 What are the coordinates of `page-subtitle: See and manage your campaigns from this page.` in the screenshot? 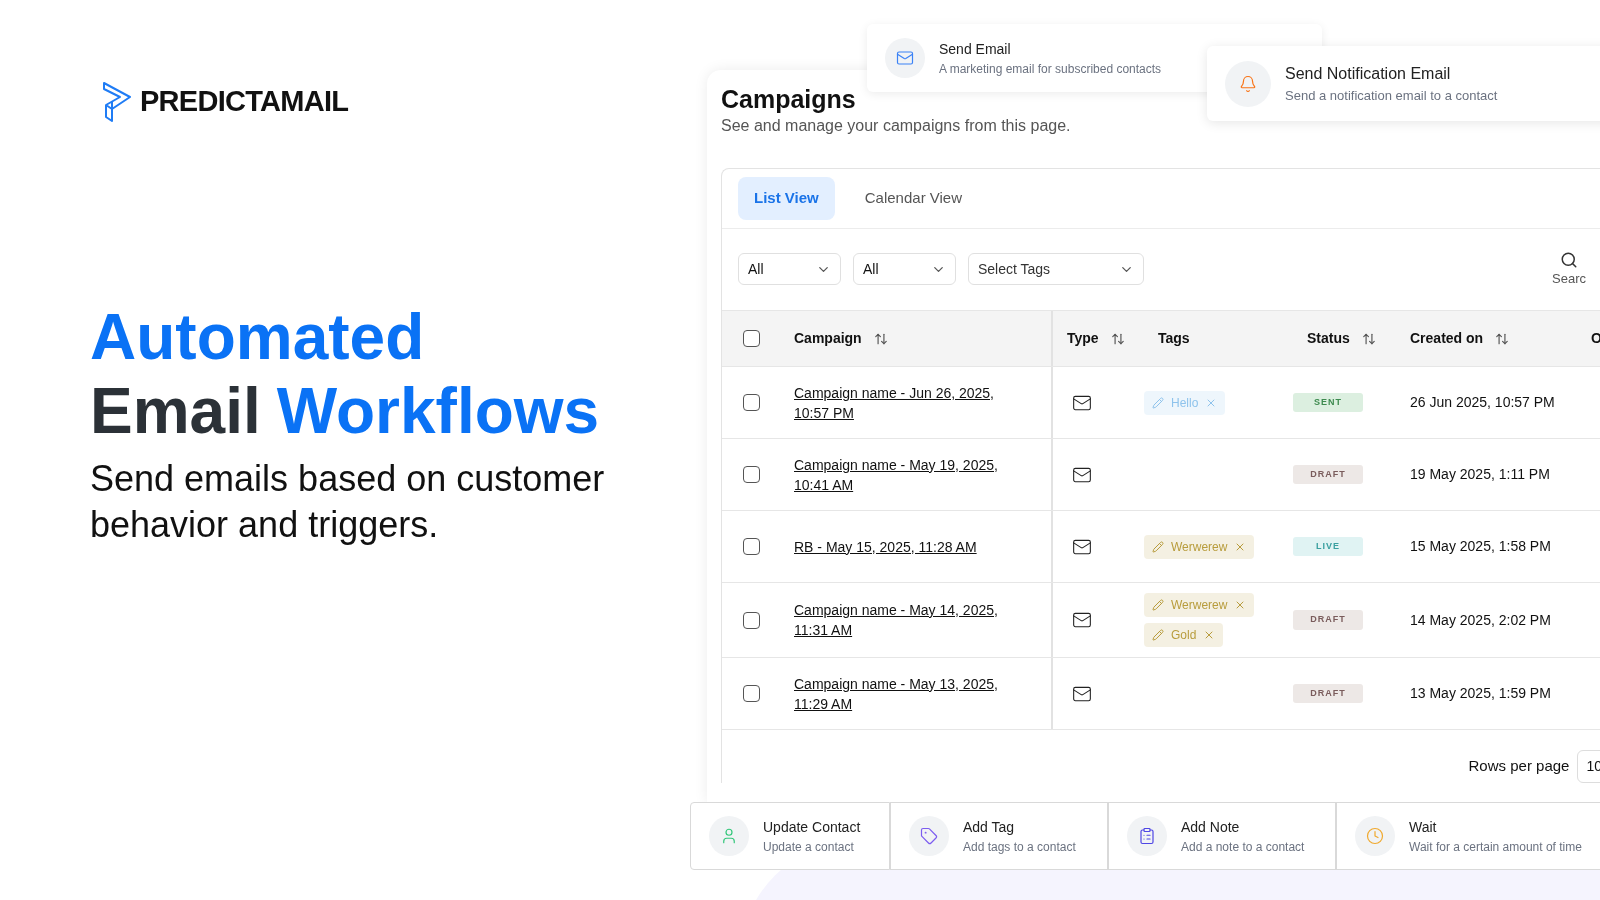 It's located at (896, 126).